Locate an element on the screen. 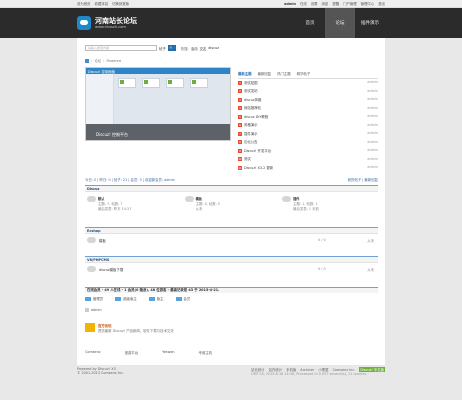 The width and height of the screenshot is (462, 400). avatar is located at coordinates (87, 310).